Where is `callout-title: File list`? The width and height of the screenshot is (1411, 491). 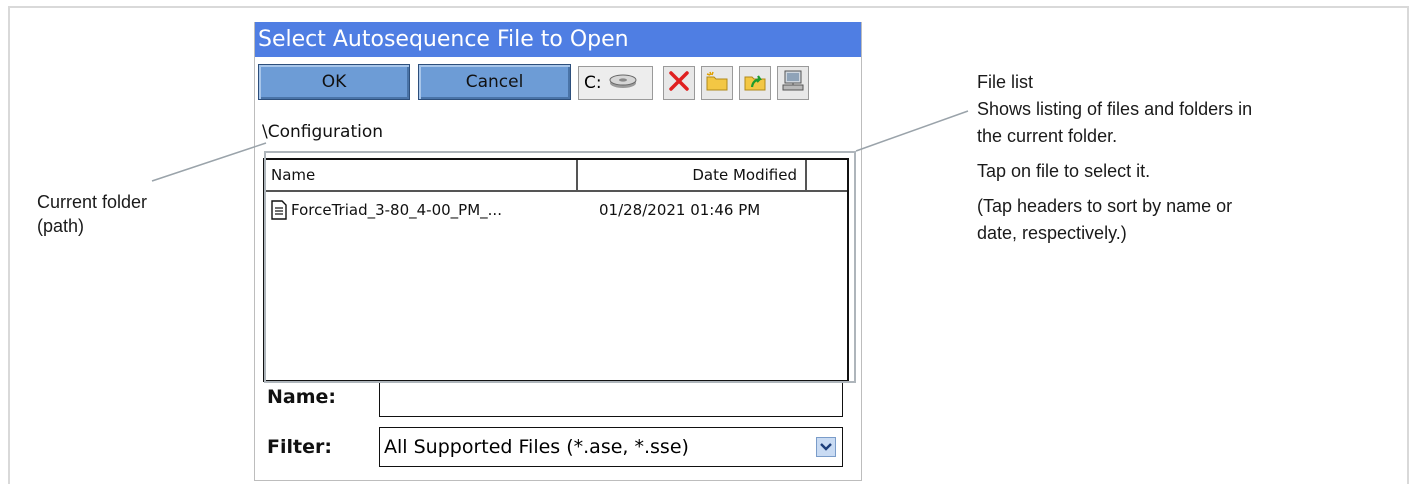 callout-title: File list is located at coordinates (1005, 82).